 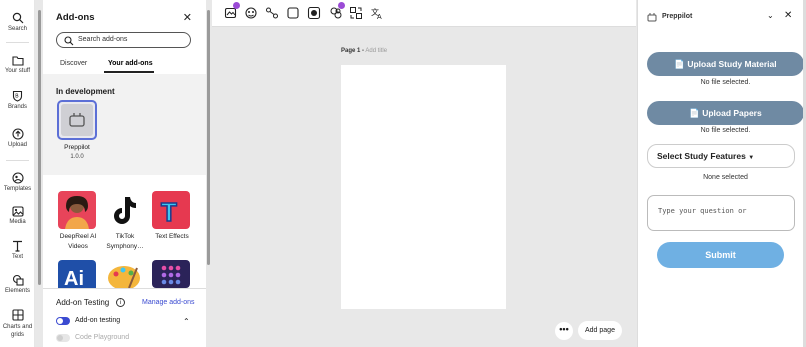 I want to click on rail-label: Templates, so click(x=17, y=189).